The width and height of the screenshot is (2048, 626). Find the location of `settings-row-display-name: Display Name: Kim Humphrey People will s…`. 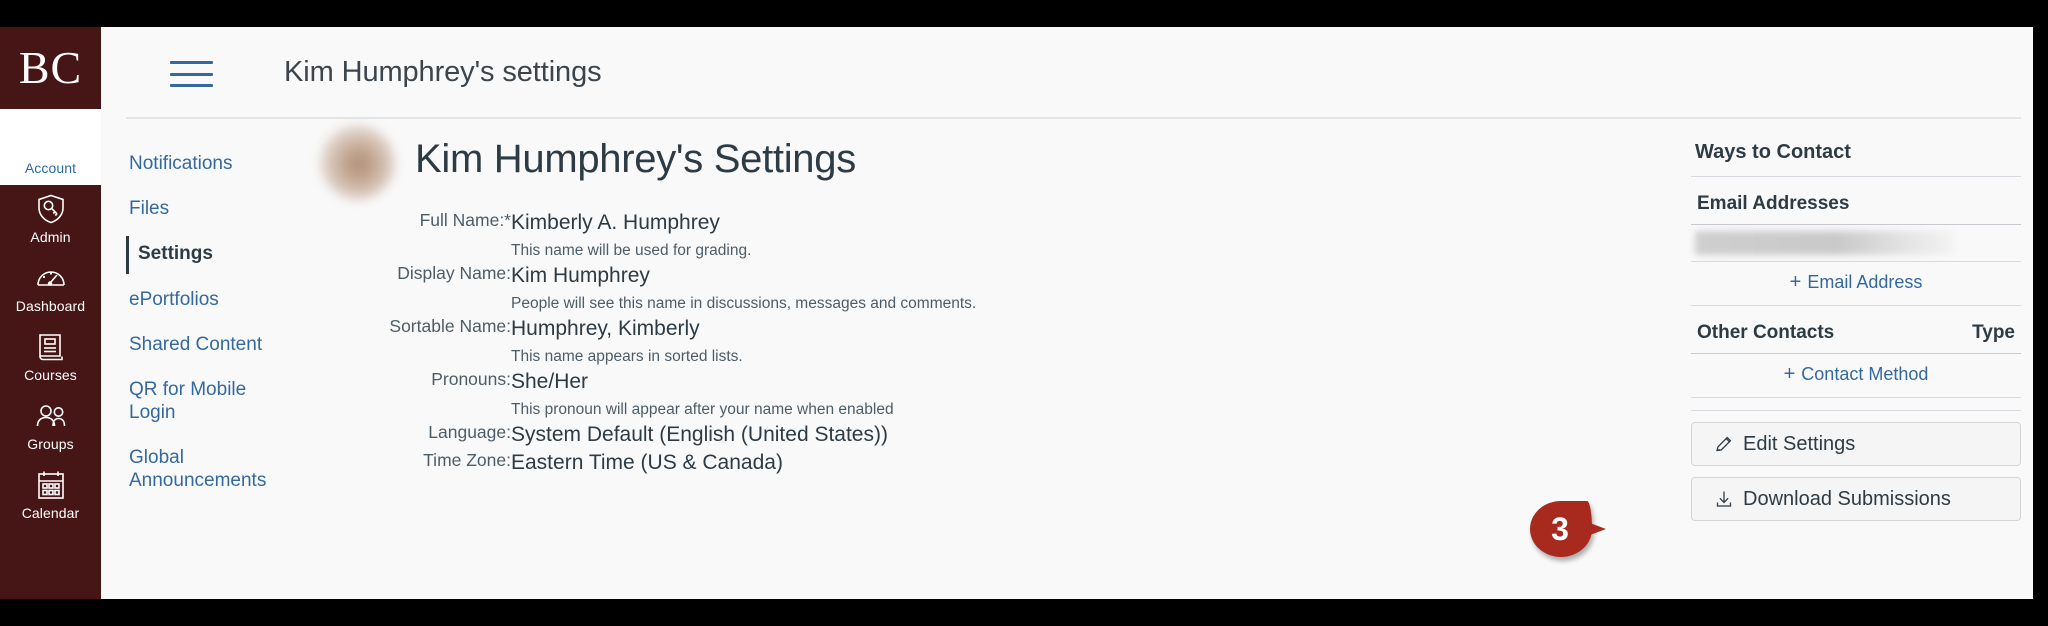

settings-row-display-name: Display Name: Kim Humphrey People will s… is located at coordinates (648, 288).